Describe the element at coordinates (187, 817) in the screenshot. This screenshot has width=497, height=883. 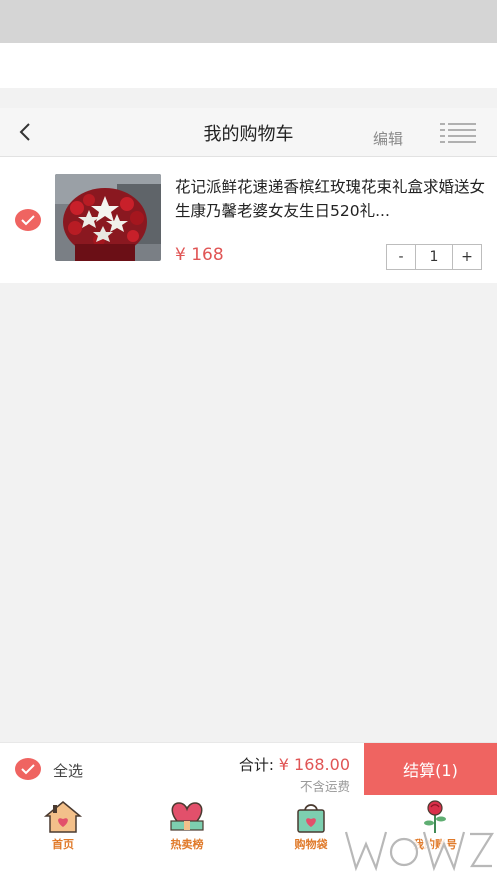
I see `heart-gift-icon` at that location.